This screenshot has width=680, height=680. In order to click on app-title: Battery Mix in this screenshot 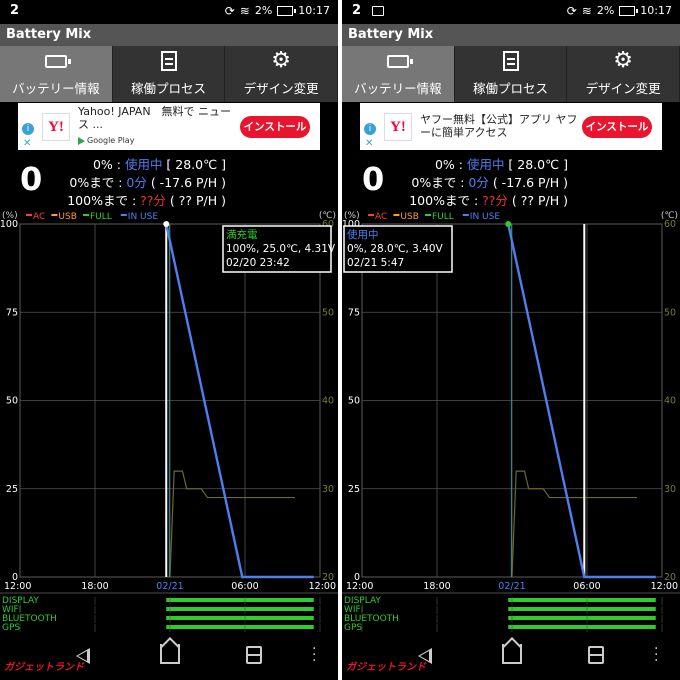, I will do `click(511, 35)`.